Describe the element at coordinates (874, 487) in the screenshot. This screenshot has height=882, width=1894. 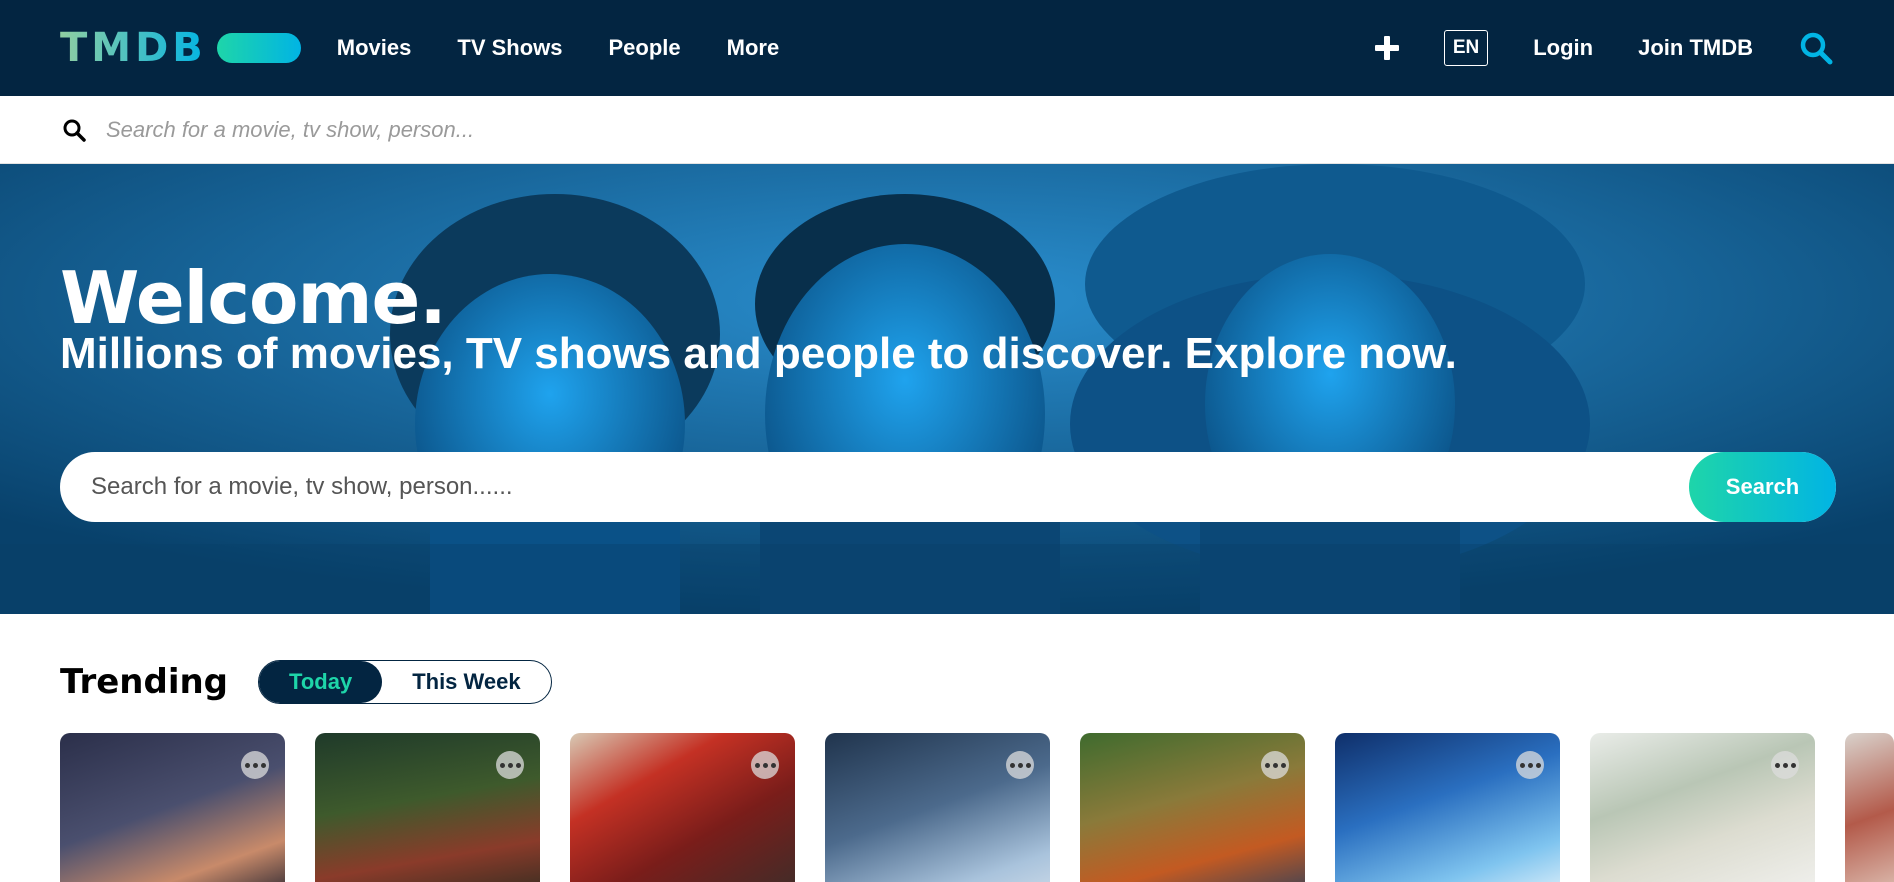
I see `hero-search-input` at that location.